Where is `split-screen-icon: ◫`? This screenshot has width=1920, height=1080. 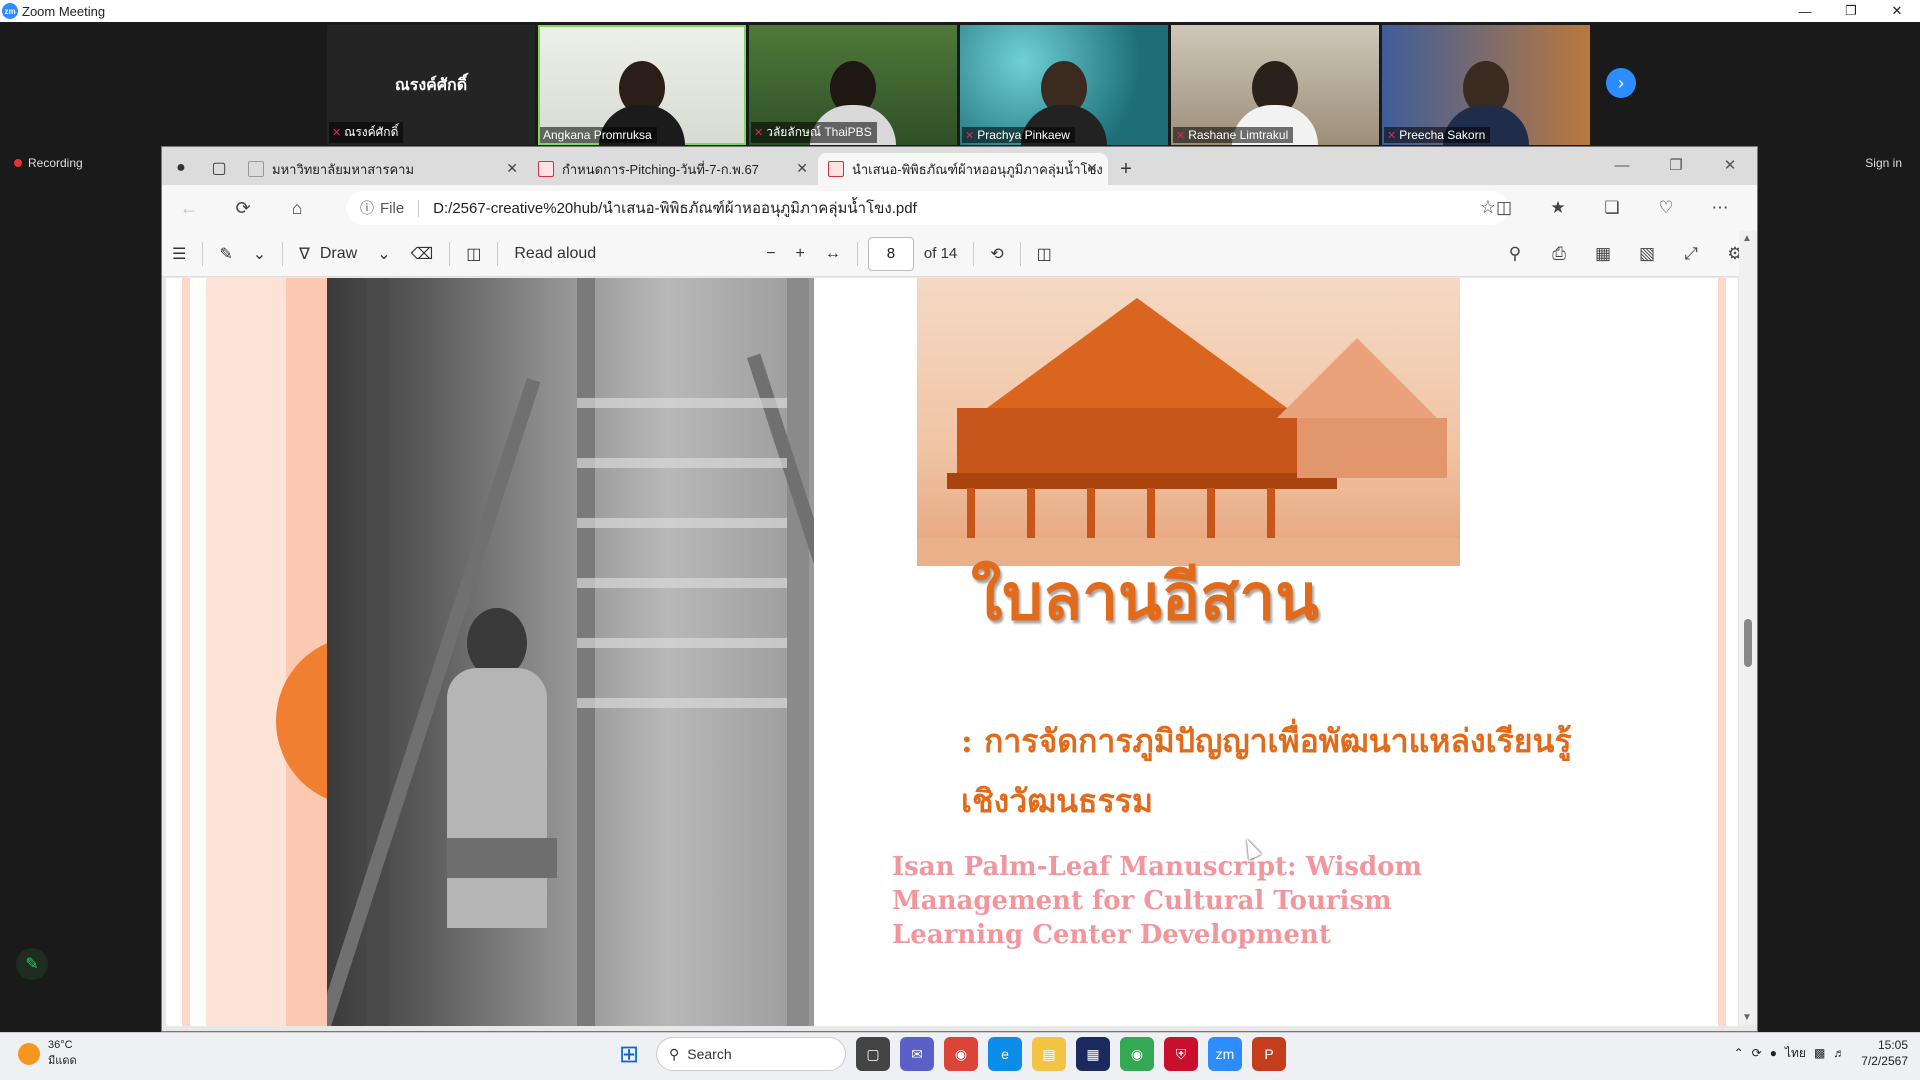 split-screen-icon: ◫ is located at coordinates (1504, 208).